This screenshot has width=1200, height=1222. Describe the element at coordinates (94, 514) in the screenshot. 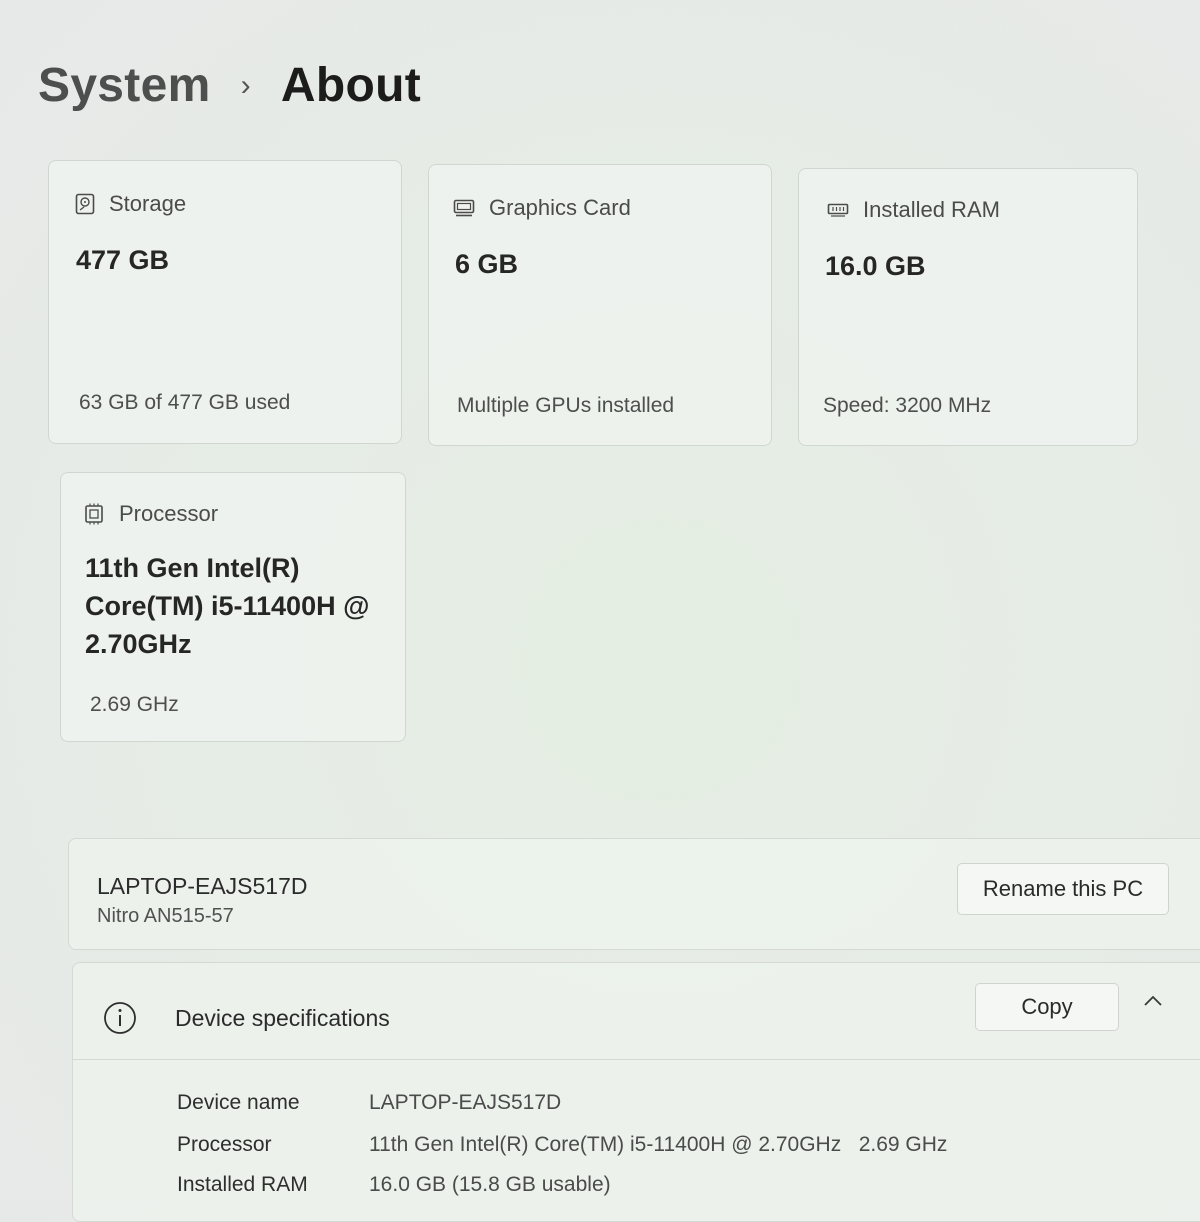

I see `processor-icon` at that location.